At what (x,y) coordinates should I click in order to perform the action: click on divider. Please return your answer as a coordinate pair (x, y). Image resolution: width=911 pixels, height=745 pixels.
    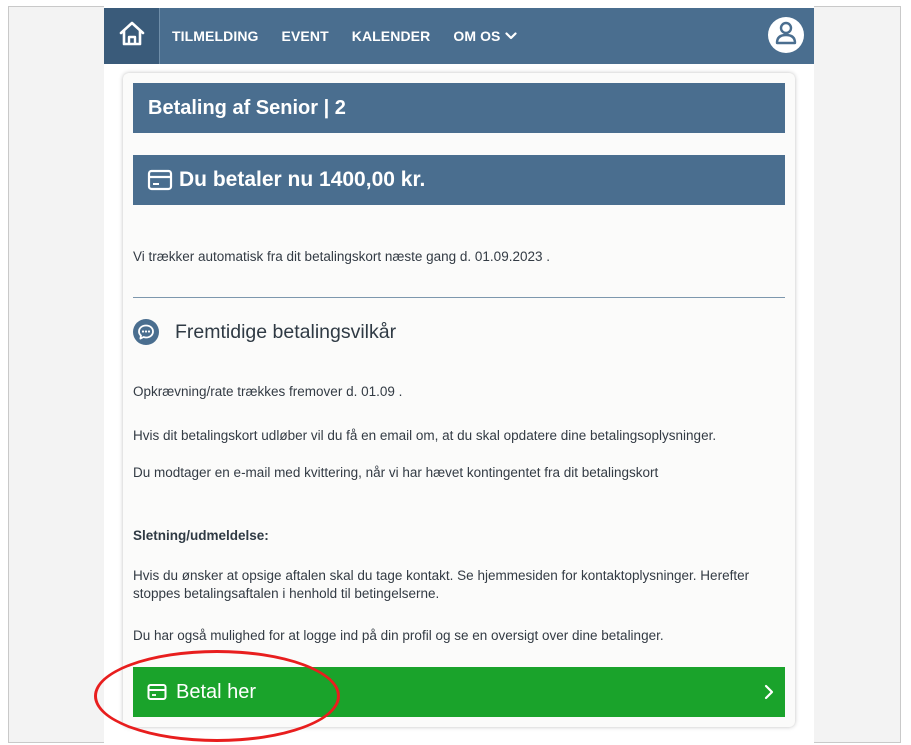
    Looking at the image, I should click on (459, 297).